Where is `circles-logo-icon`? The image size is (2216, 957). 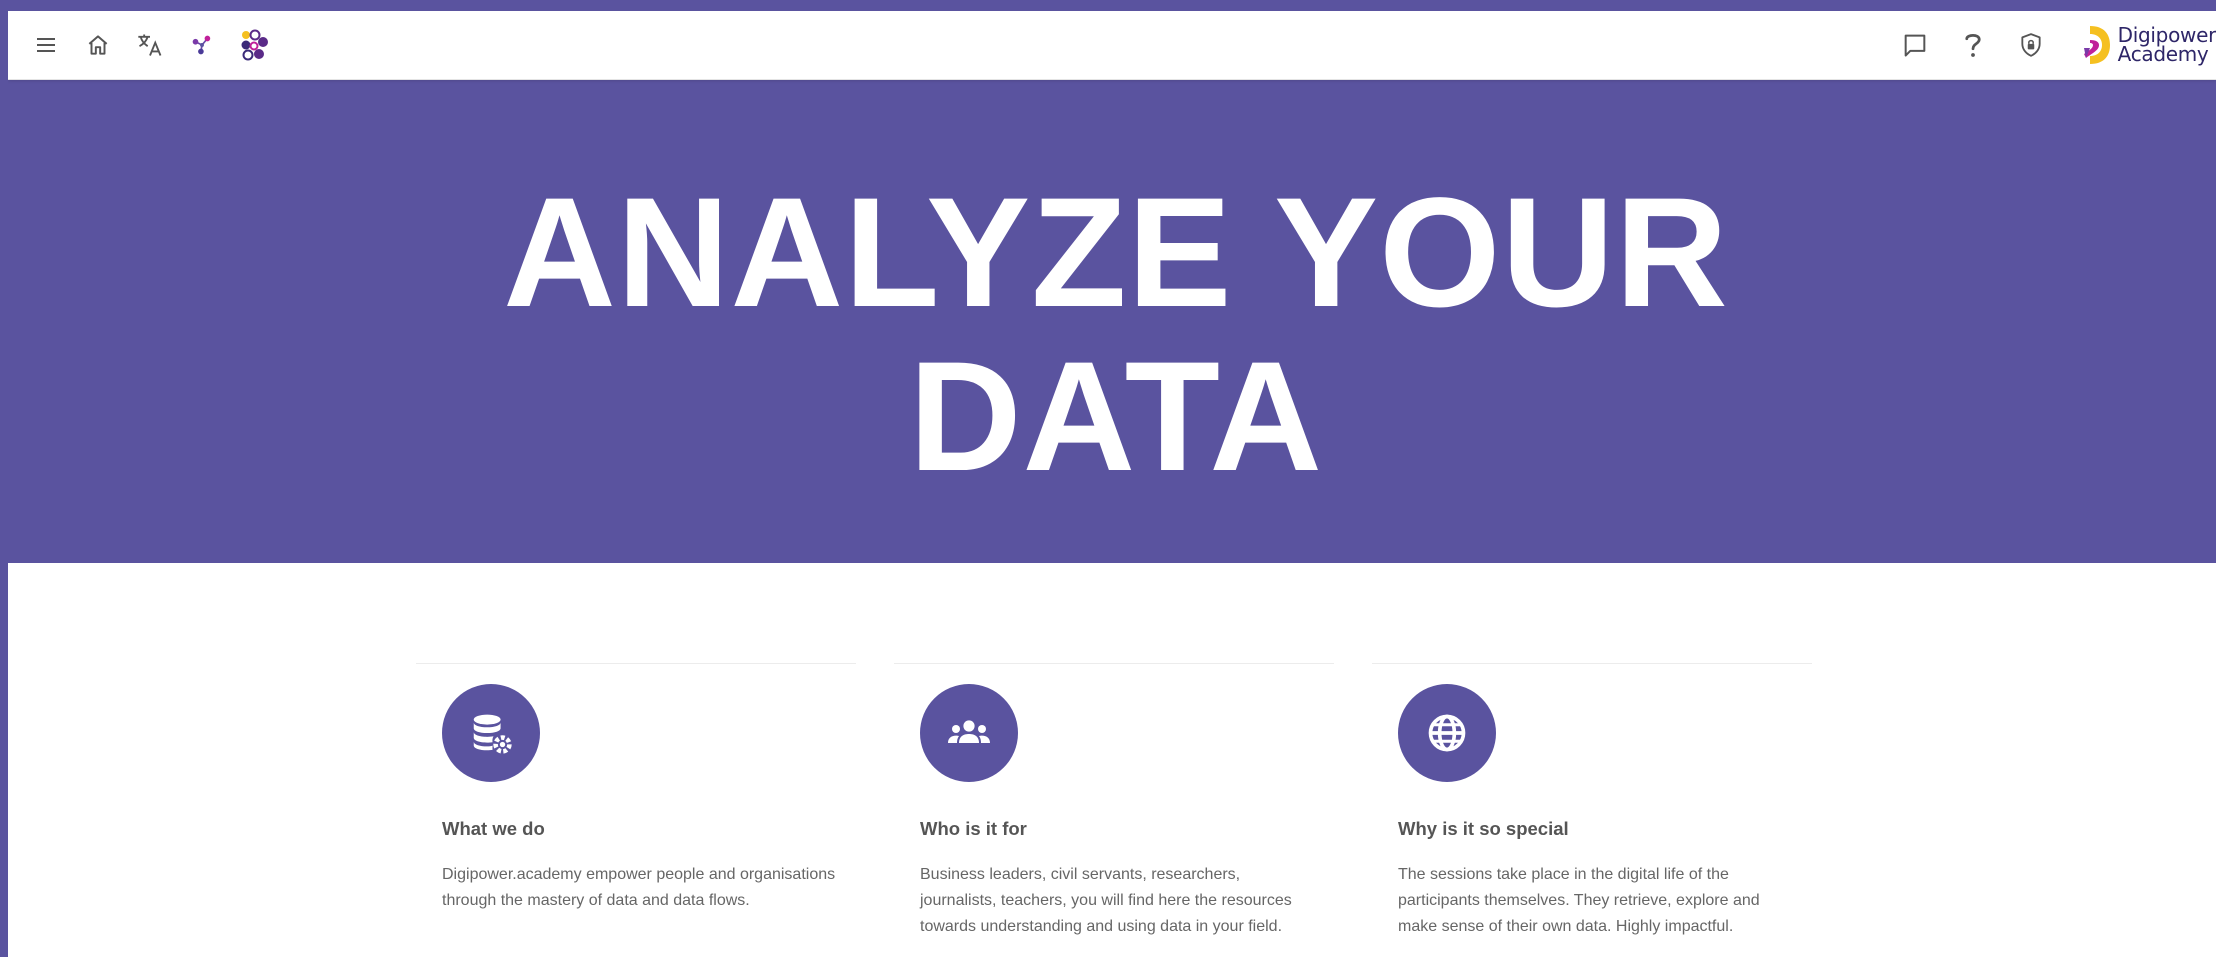
circles-logo-icon is located at coordinates (254, 45).